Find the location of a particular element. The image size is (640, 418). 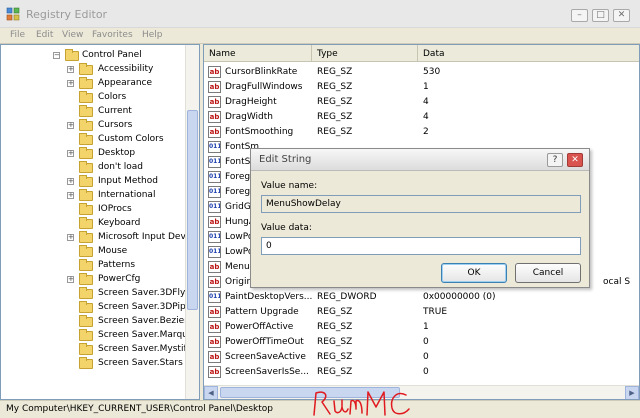

value-row: ab FontSmoothing REG_SZ 2 is located at coordinates (421, 132).